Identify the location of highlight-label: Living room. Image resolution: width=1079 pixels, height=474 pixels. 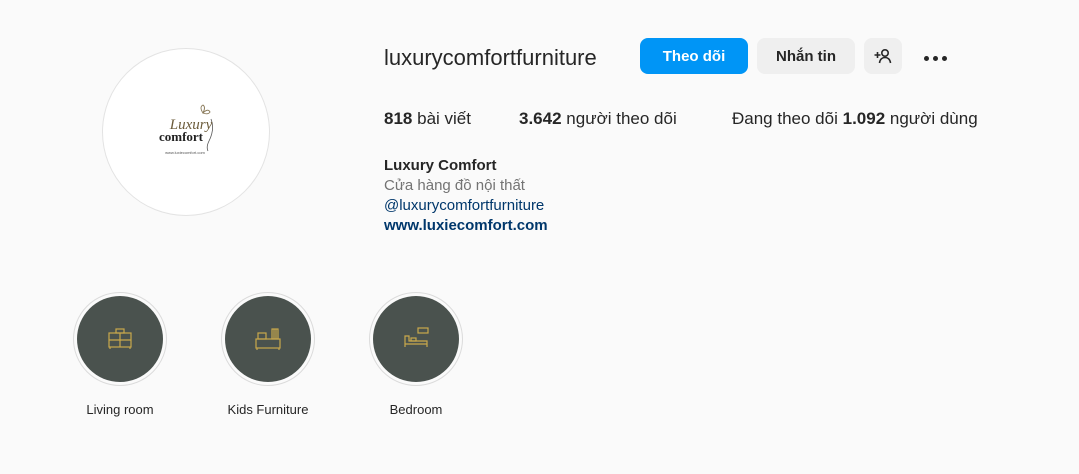
(120, 409).